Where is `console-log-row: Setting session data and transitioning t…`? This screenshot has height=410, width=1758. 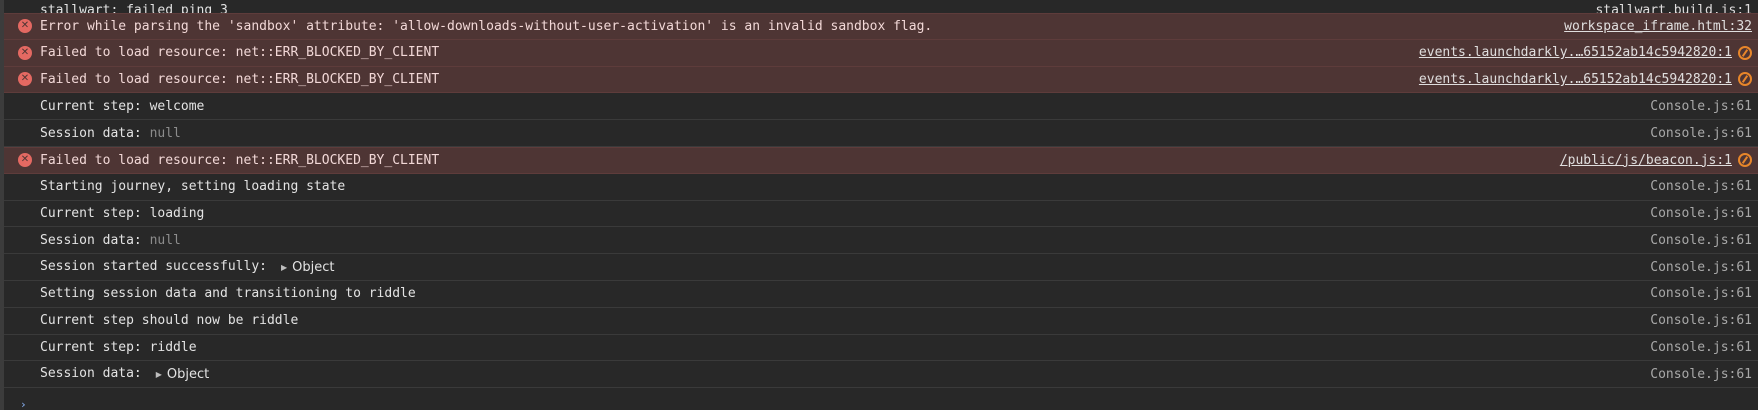
console-log-row: Setting session data and transitioning t… is located at coordinates (881, 294).